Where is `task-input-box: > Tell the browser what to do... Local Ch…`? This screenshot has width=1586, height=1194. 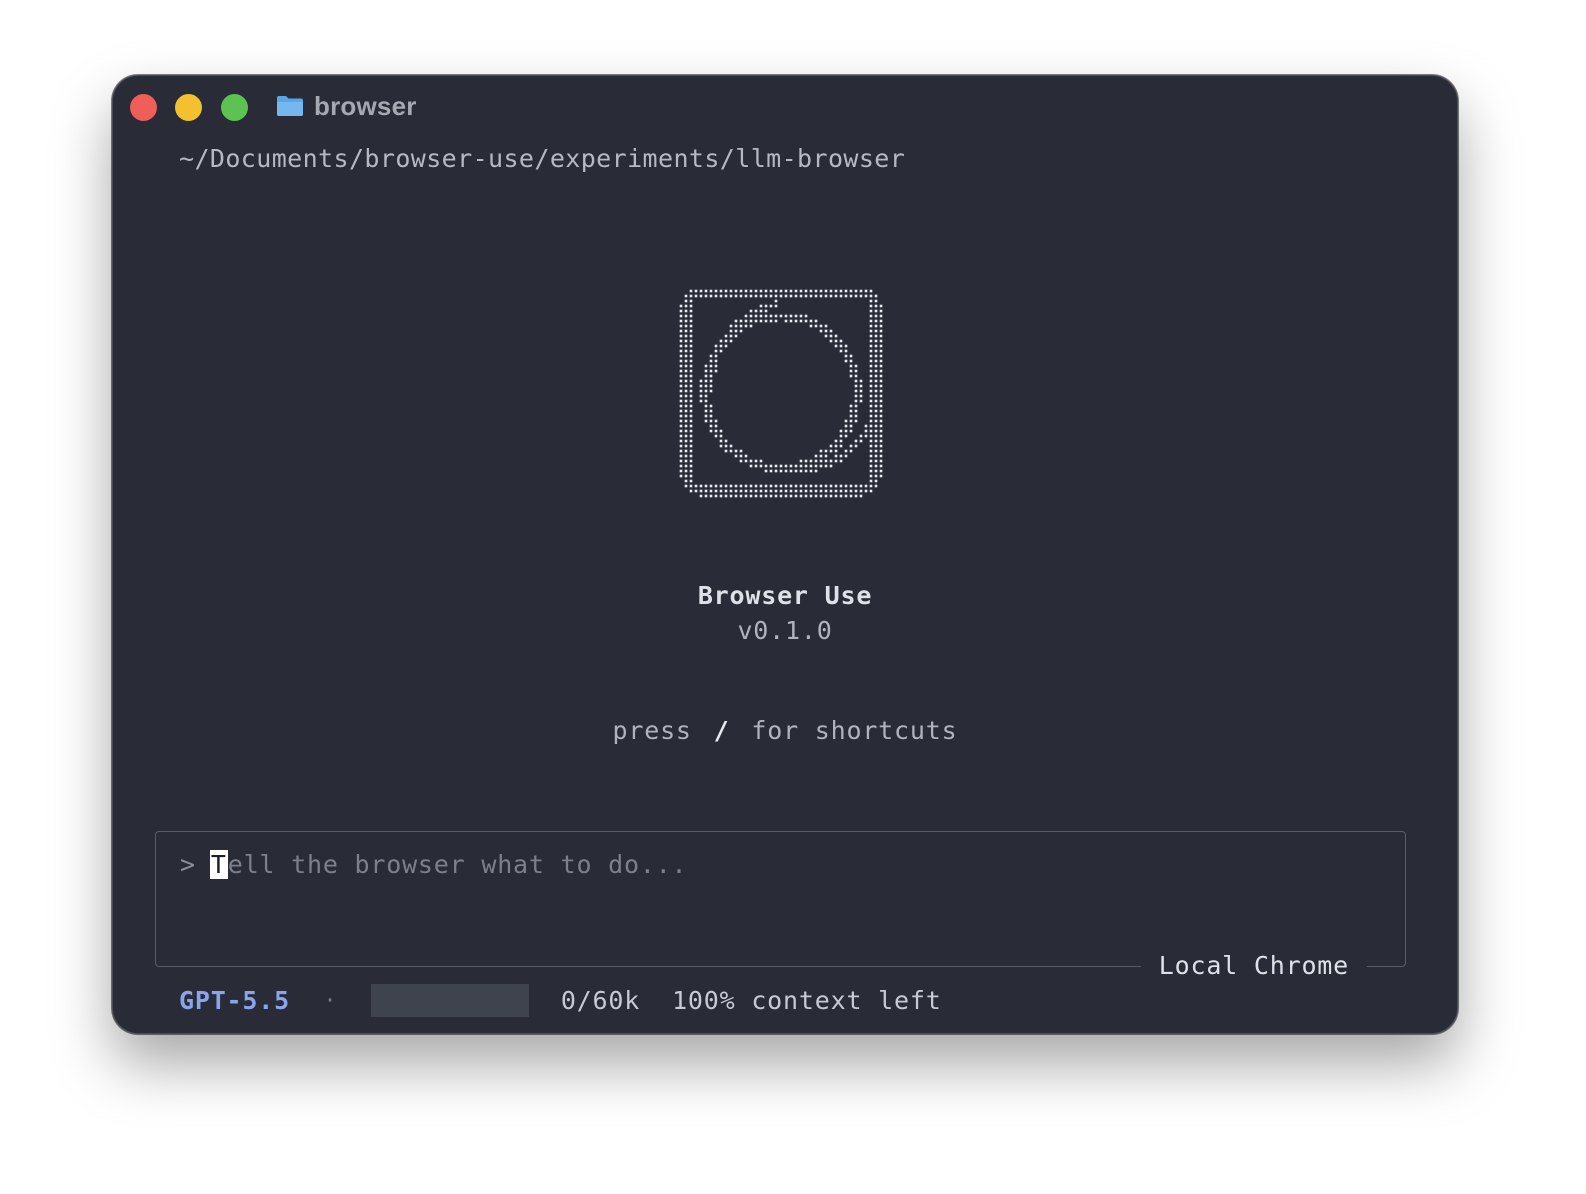
task-input-box: > Tell the browser what to do... Local Ch… is located at coordinates (780, 905).